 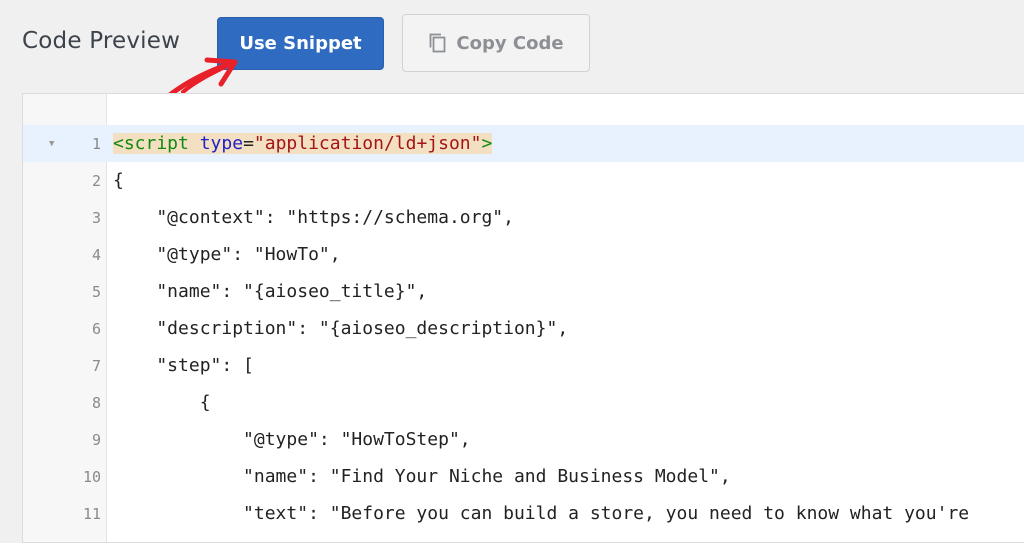 What do you see at coordinates (96, 439) in the screenshot?
I see `line-number: 9` at bounding box center [96, 439].